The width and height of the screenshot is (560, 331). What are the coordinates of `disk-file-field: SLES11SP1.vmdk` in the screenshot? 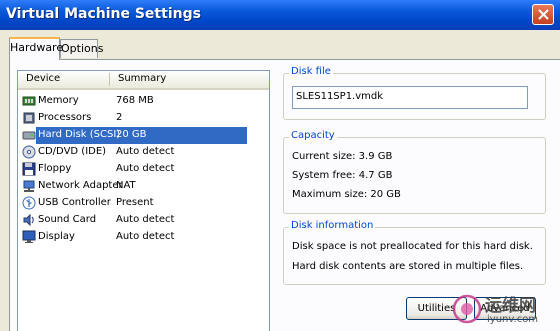 It's located at (410, 97).